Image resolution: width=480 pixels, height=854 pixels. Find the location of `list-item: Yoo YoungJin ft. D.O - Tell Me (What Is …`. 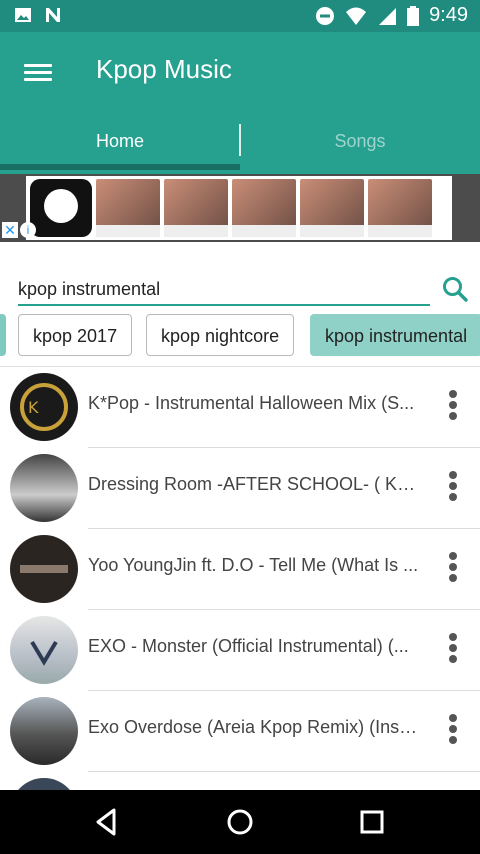

list-item: Yoo YoungJin ft. D.O - Tell Me (What Is … is located at coordinates (240, 569).